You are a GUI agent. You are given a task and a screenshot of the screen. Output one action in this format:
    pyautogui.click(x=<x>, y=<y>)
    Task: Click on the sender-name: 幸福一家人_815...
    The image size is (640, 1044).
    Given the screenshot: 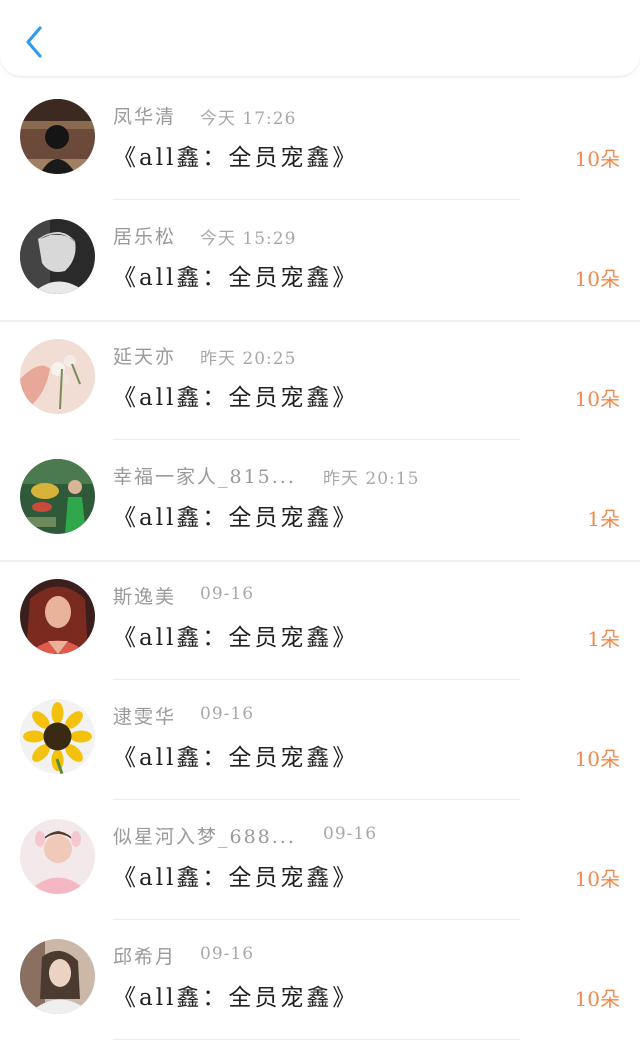 What is the action you would take?
    pyautogui.click(x=204, y=477)
    